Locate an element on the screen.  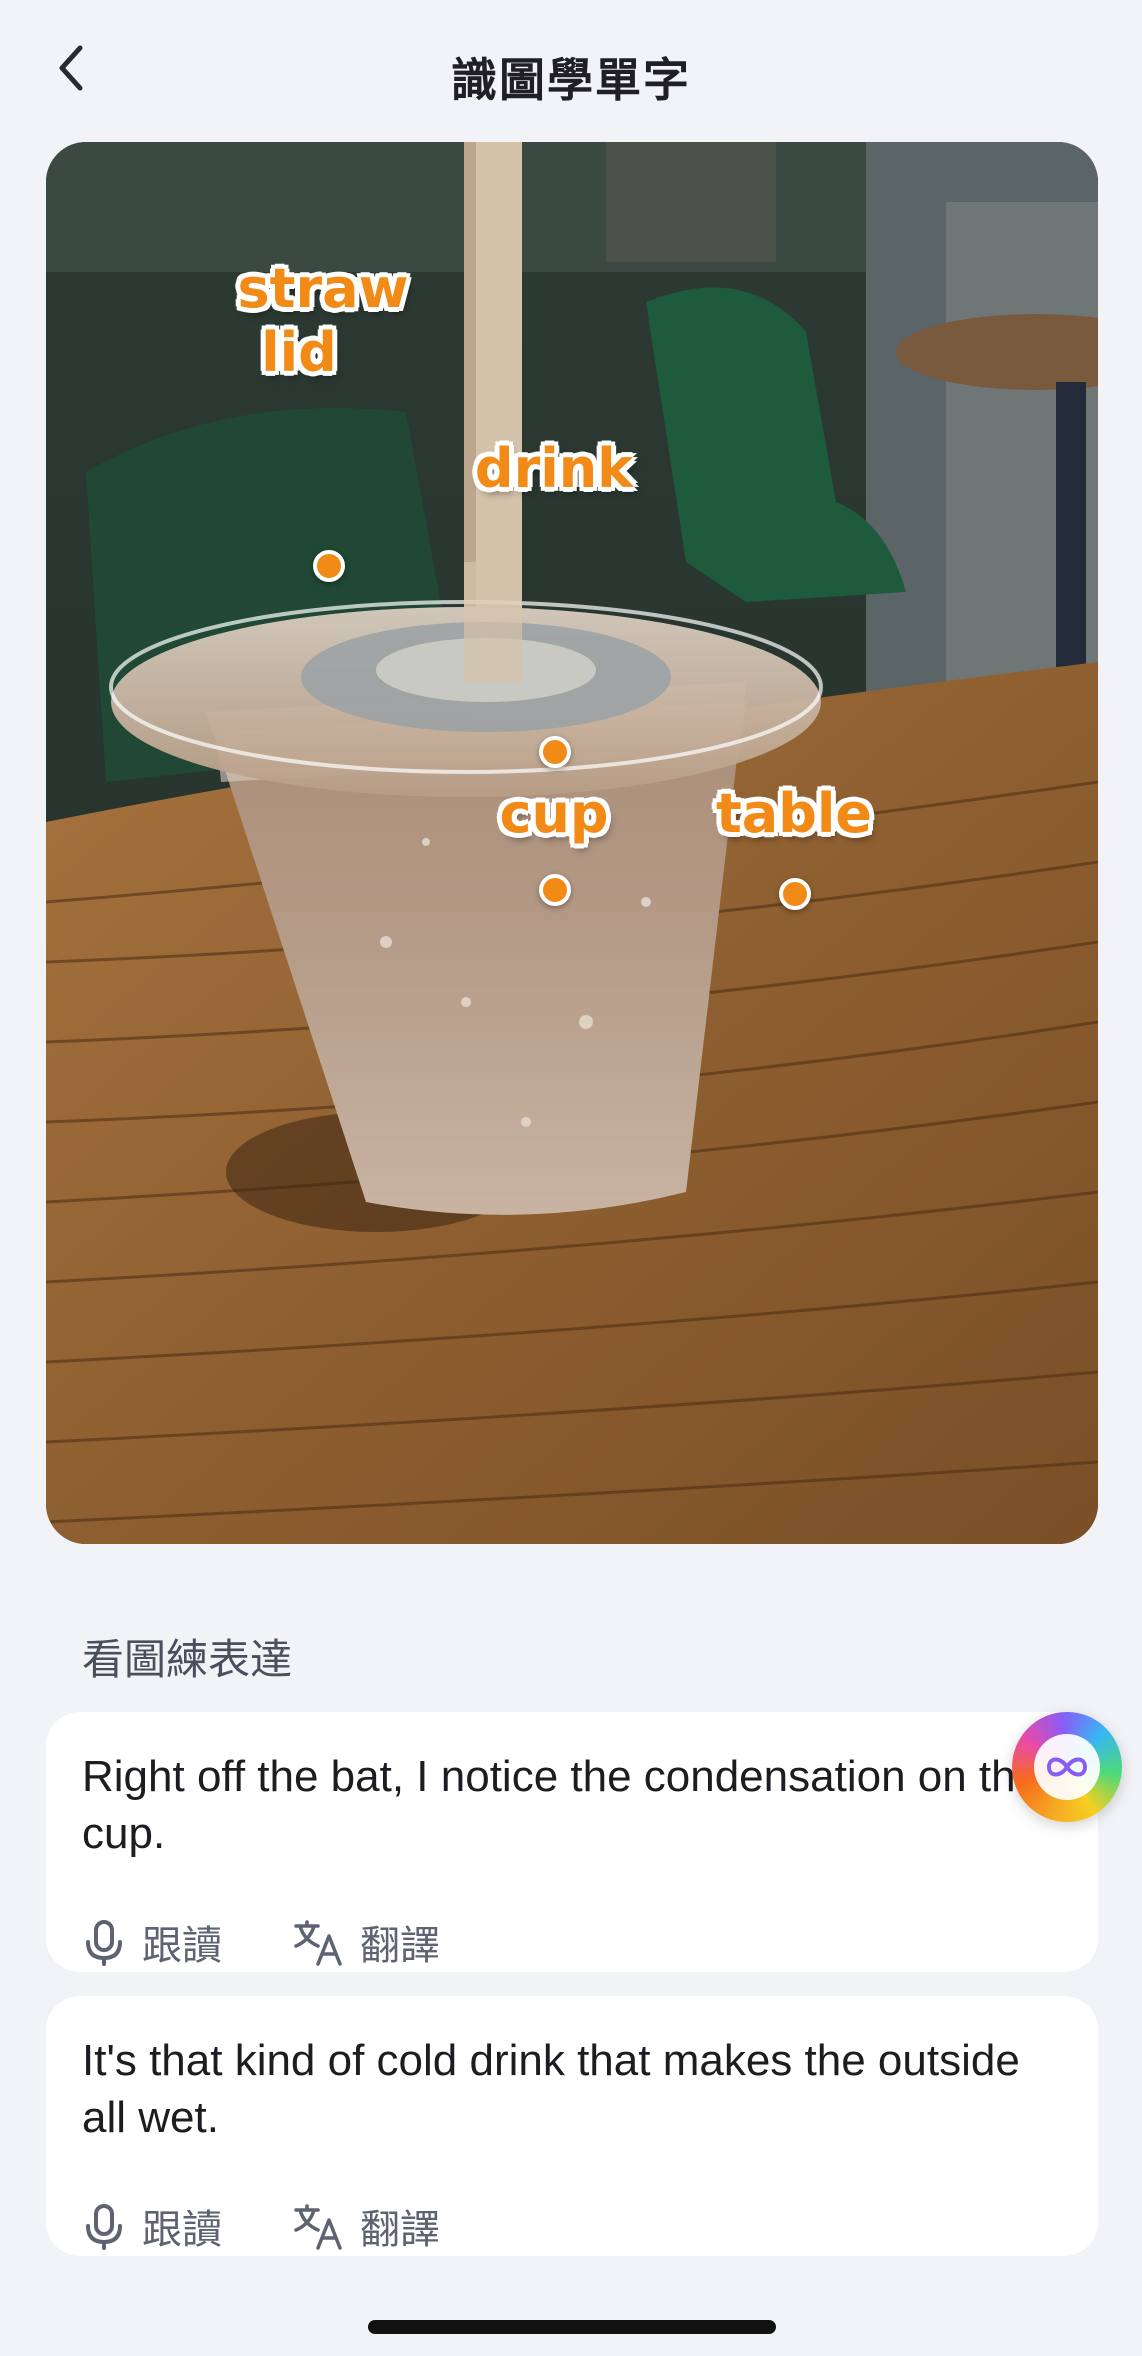
label-straw: straw is located at coordinates (323, 289).